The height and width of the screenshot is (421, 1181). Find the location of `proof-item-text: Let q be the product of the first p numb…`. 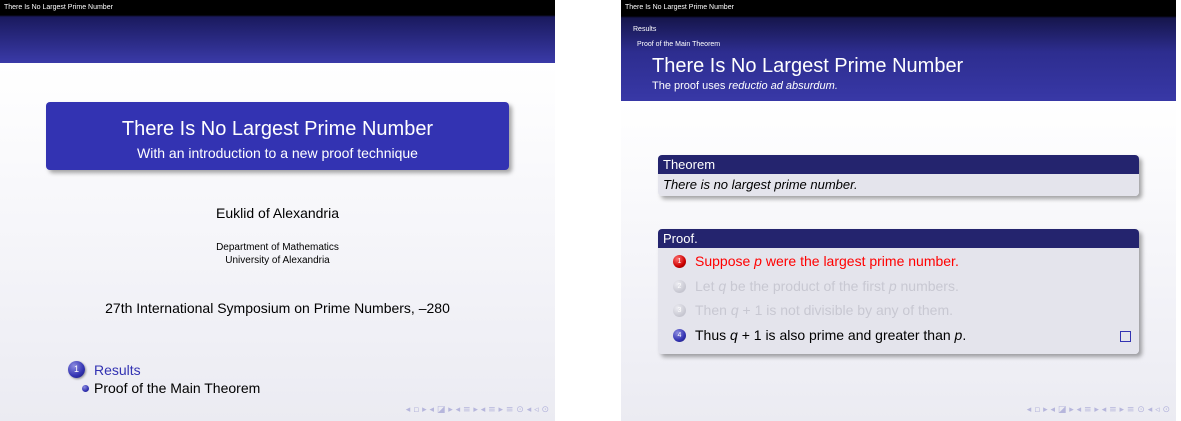

proof-item-text: Let q be the product of the first p numb… is located at coordinates (827, 286).